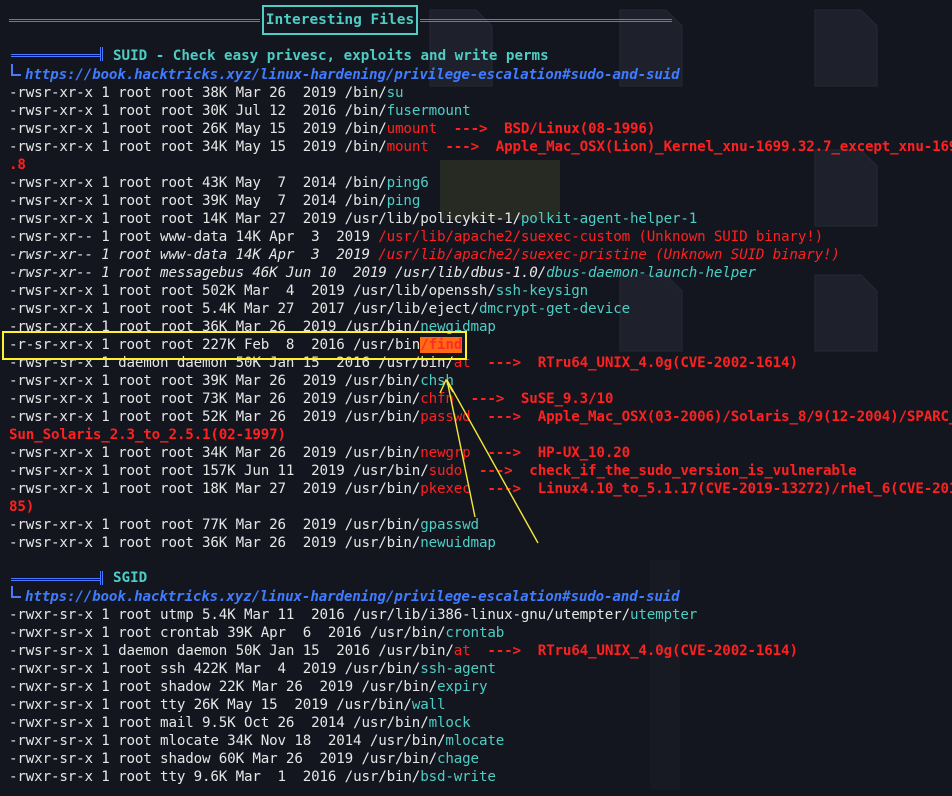 The image size is (952, 796). I want to click on arrow-line-right, so click(461, 448).